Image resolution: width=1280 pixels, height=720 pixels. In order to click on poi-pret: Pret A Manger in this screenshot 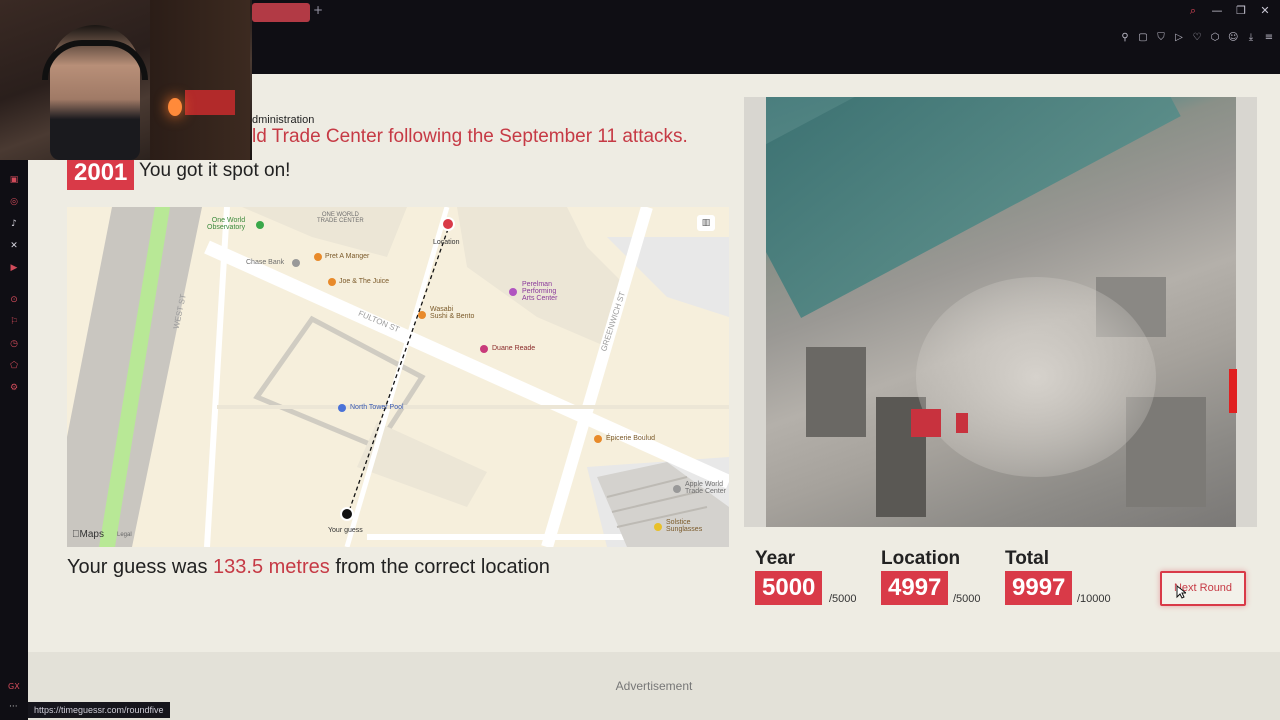, I will do `click(347, 256)`.